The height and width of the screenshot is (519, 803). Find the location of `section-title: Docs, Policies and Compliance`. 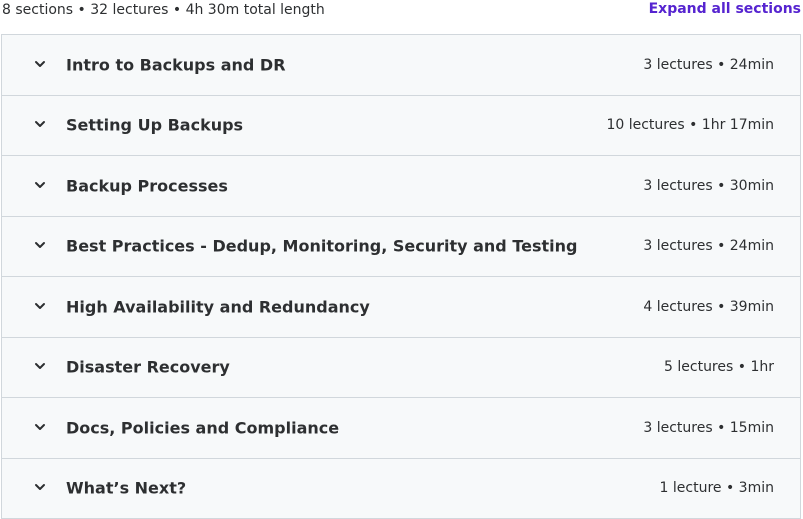

section-title: Docs, Policies and Compliance is located at coordinates (202, 427).